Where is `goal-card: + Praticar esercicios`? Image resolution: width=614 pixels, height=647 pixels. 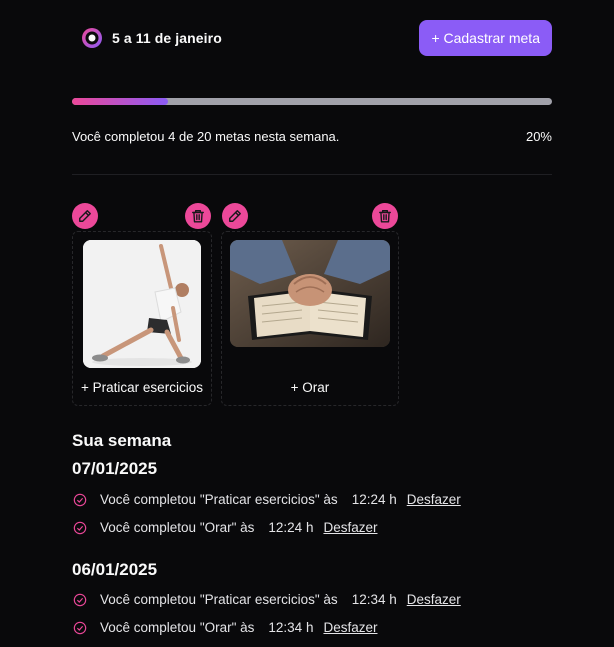 goal-card: + Praticar esercicios is located at coordinates (142, 318).